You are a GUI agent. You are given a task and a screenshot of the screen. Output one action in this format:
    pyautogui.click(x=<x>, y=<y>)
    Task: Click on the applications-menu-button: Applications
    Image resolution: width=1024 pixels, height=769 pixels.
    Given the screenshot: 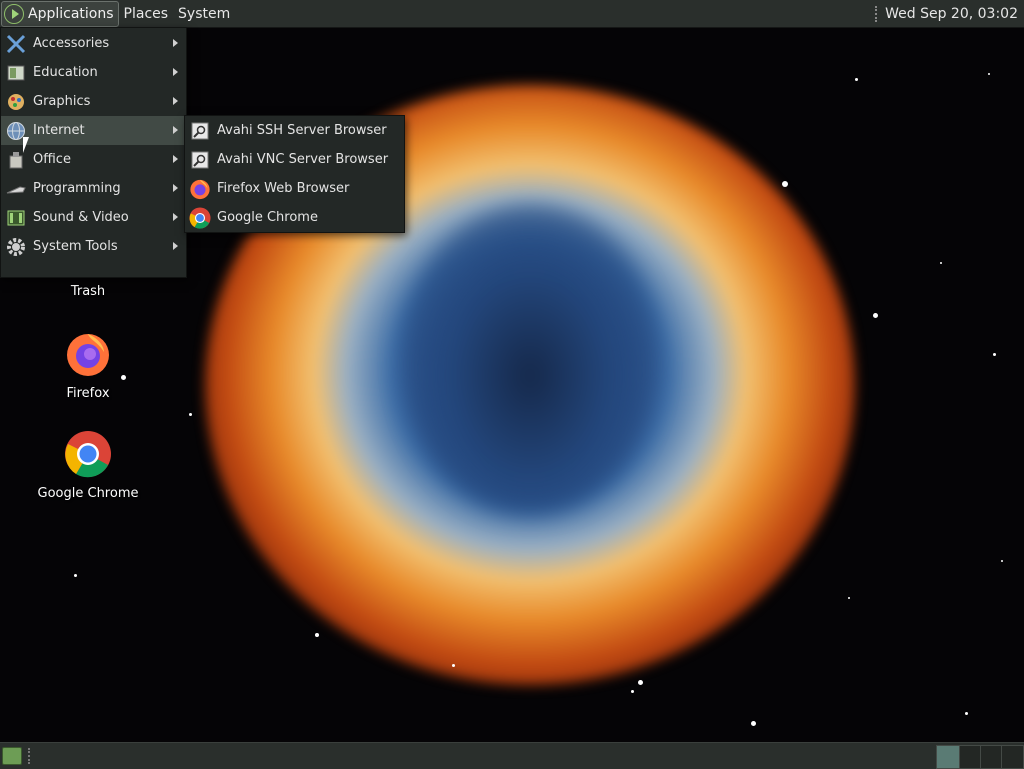 What is the action you would take?
    pyautogui.click(x=60, y=13)
    